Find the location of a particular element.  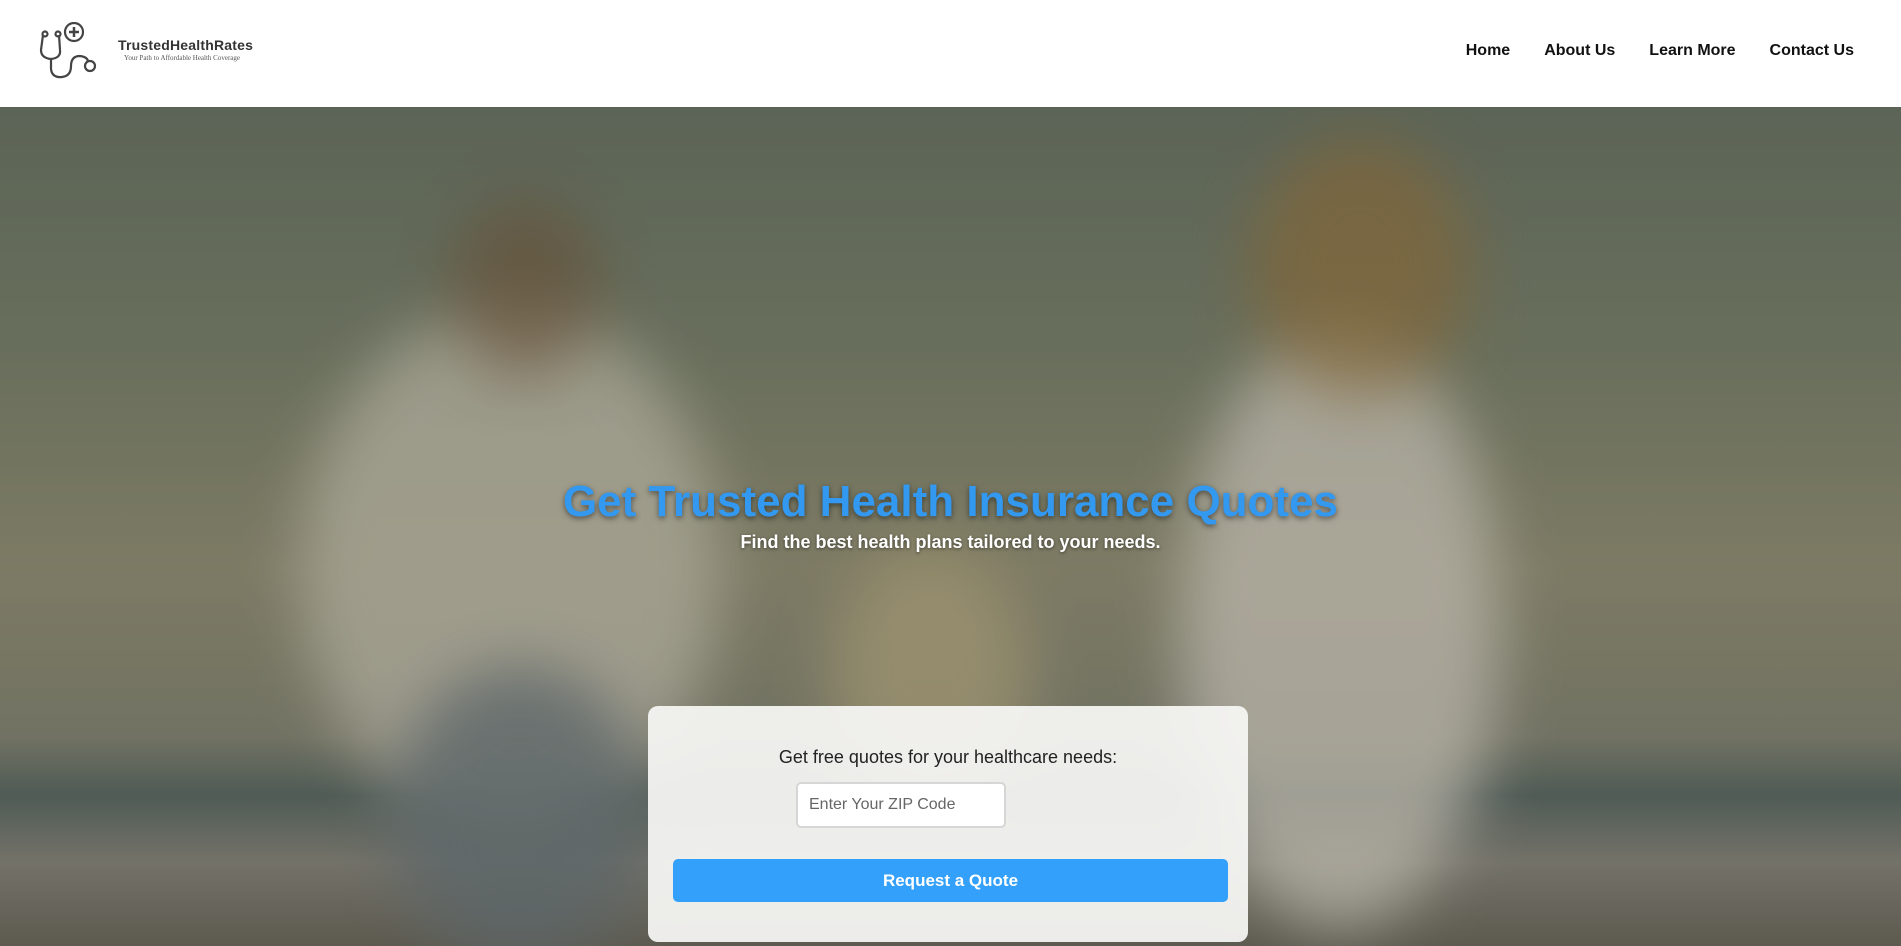

nav-about-us: About Us is located at coordinates (1579, 51).